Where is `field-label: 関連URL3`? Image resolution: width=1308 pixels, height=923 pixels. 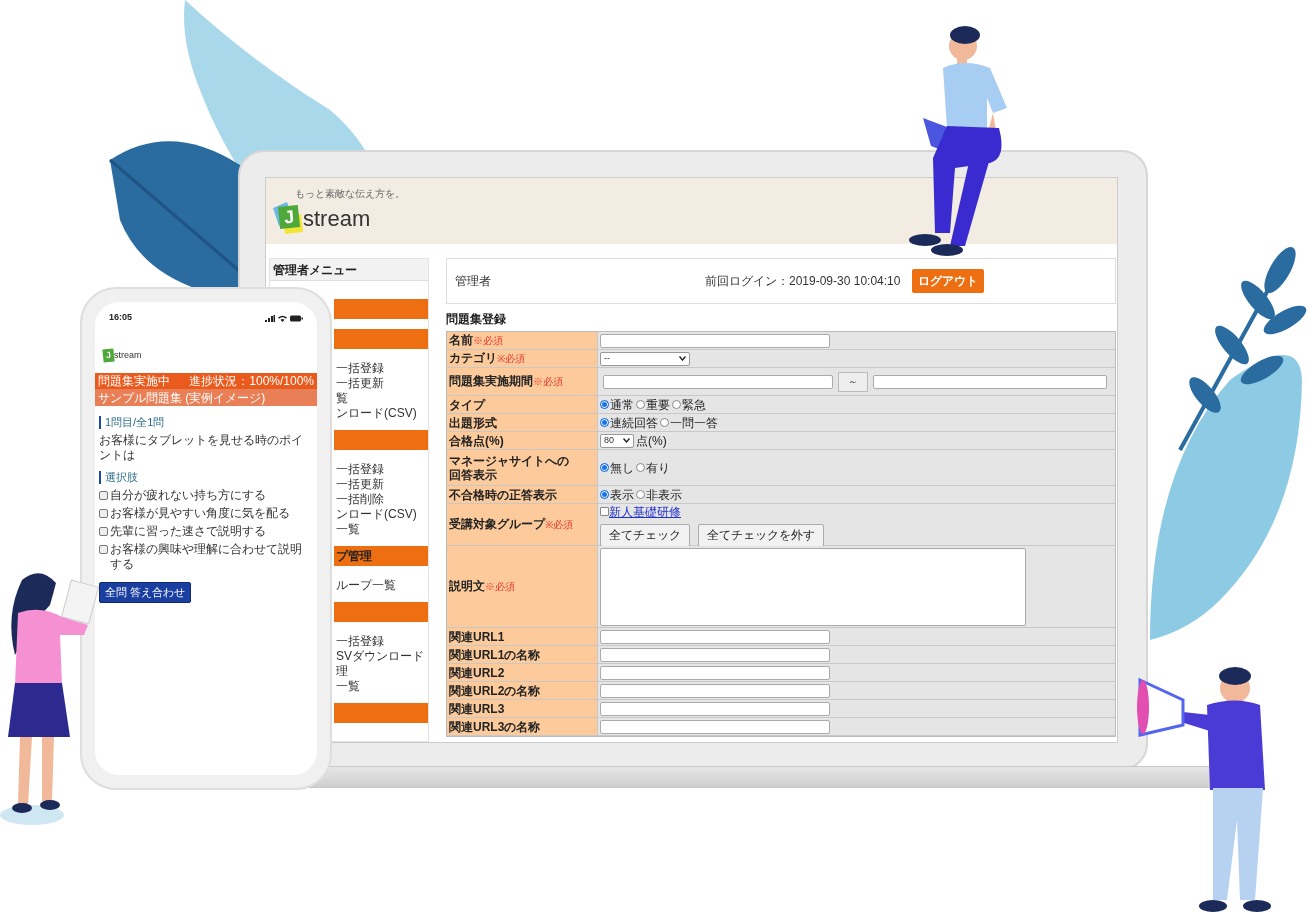
field-label: 関連URL3 is located at coordinates (477, 708).